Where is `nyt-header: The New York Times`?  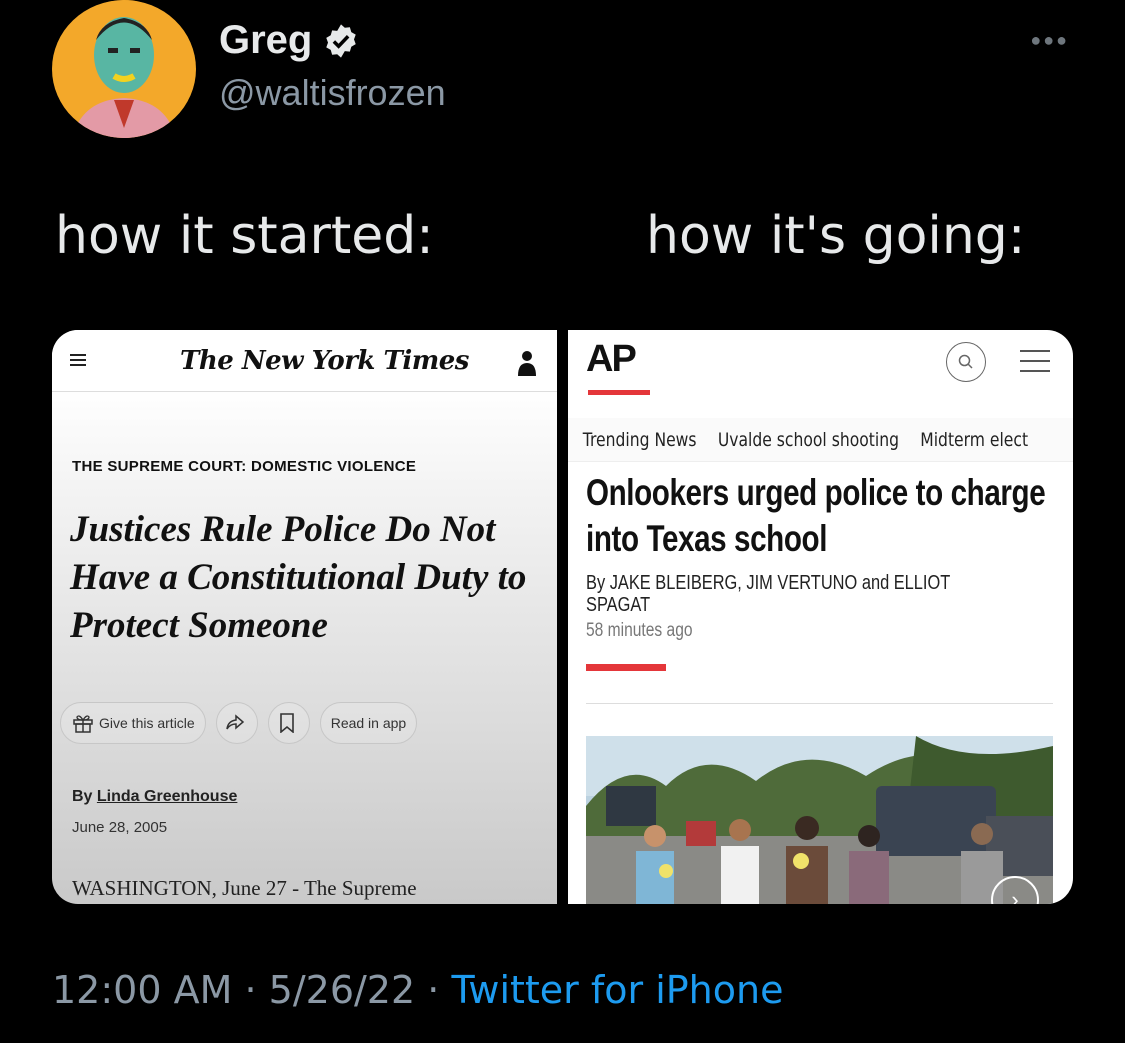 nyt-header: The New York Times is located at coordinates (304, 361).